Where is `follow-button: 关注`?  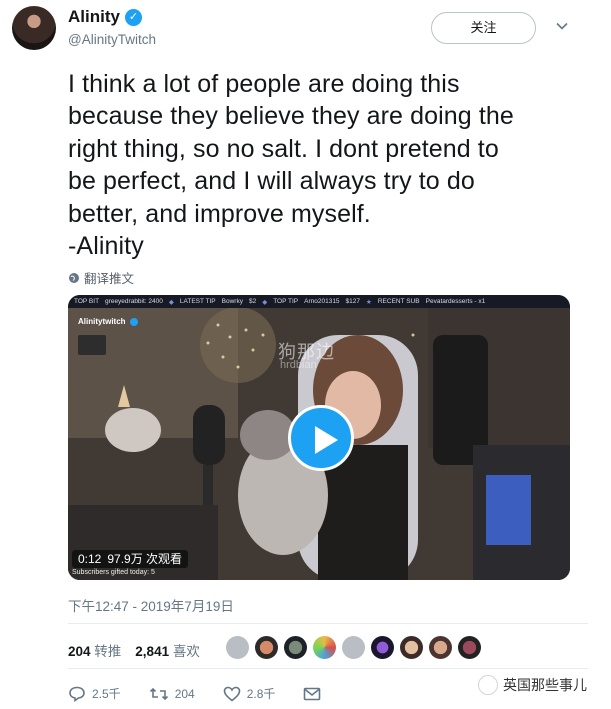
follow-button: 关注 is located at coordinates (483, 28).